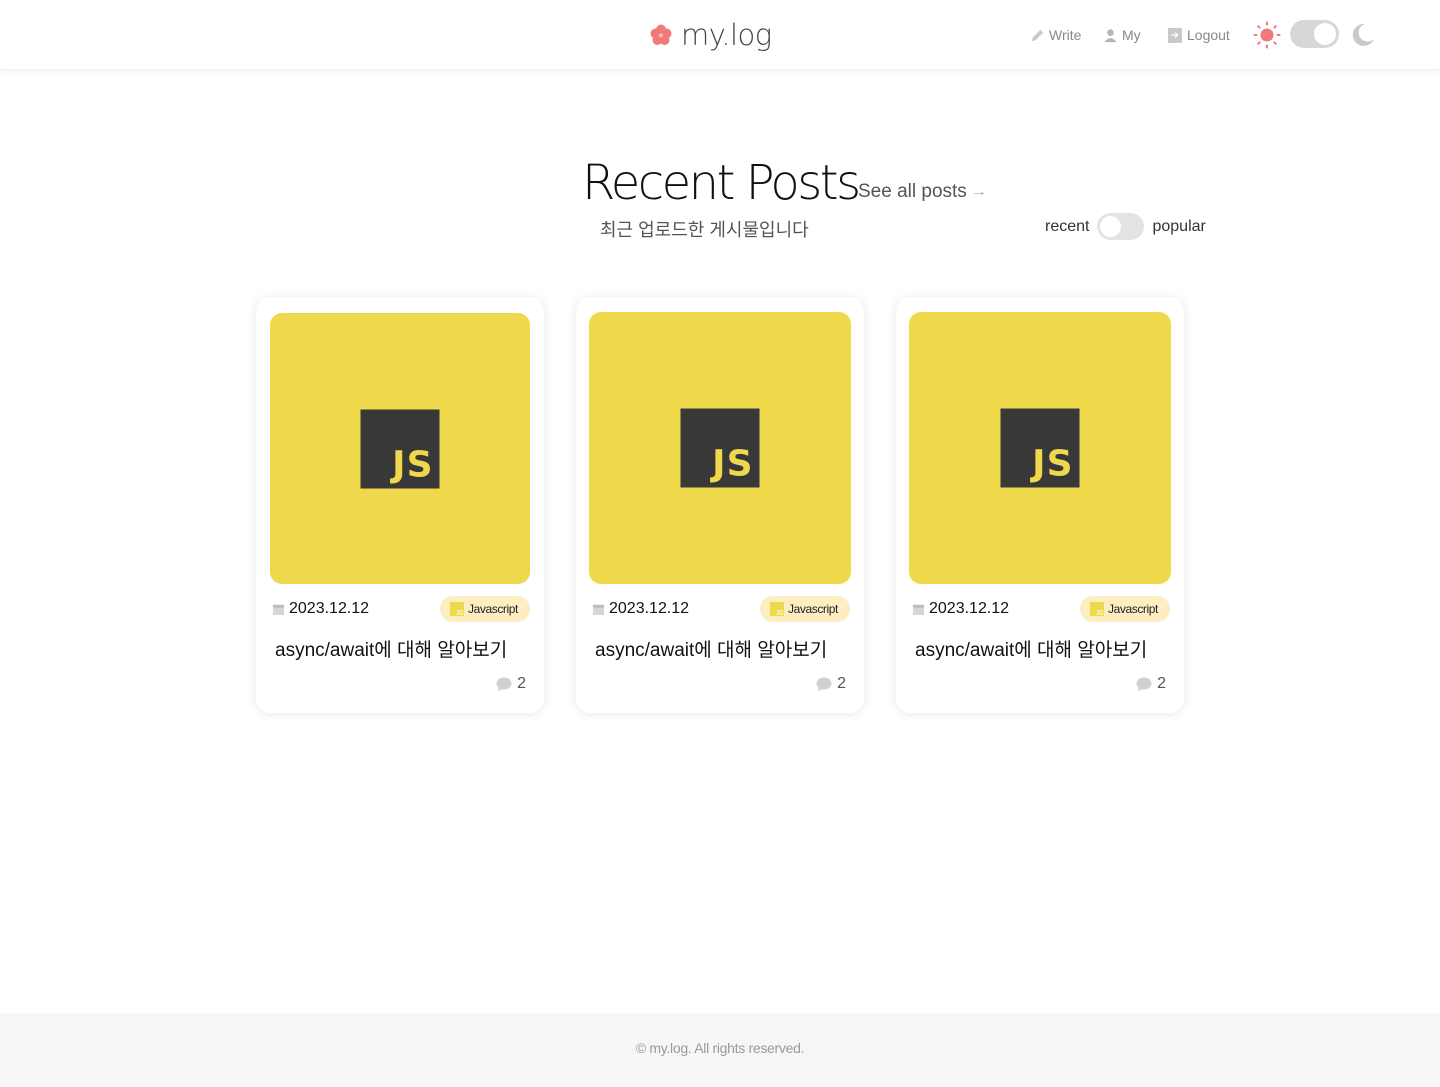  What do you see at coordinates (1178, 227) in the screenshot?
I see `sort-popular-label: popular` at bounding box center [1178, 227].